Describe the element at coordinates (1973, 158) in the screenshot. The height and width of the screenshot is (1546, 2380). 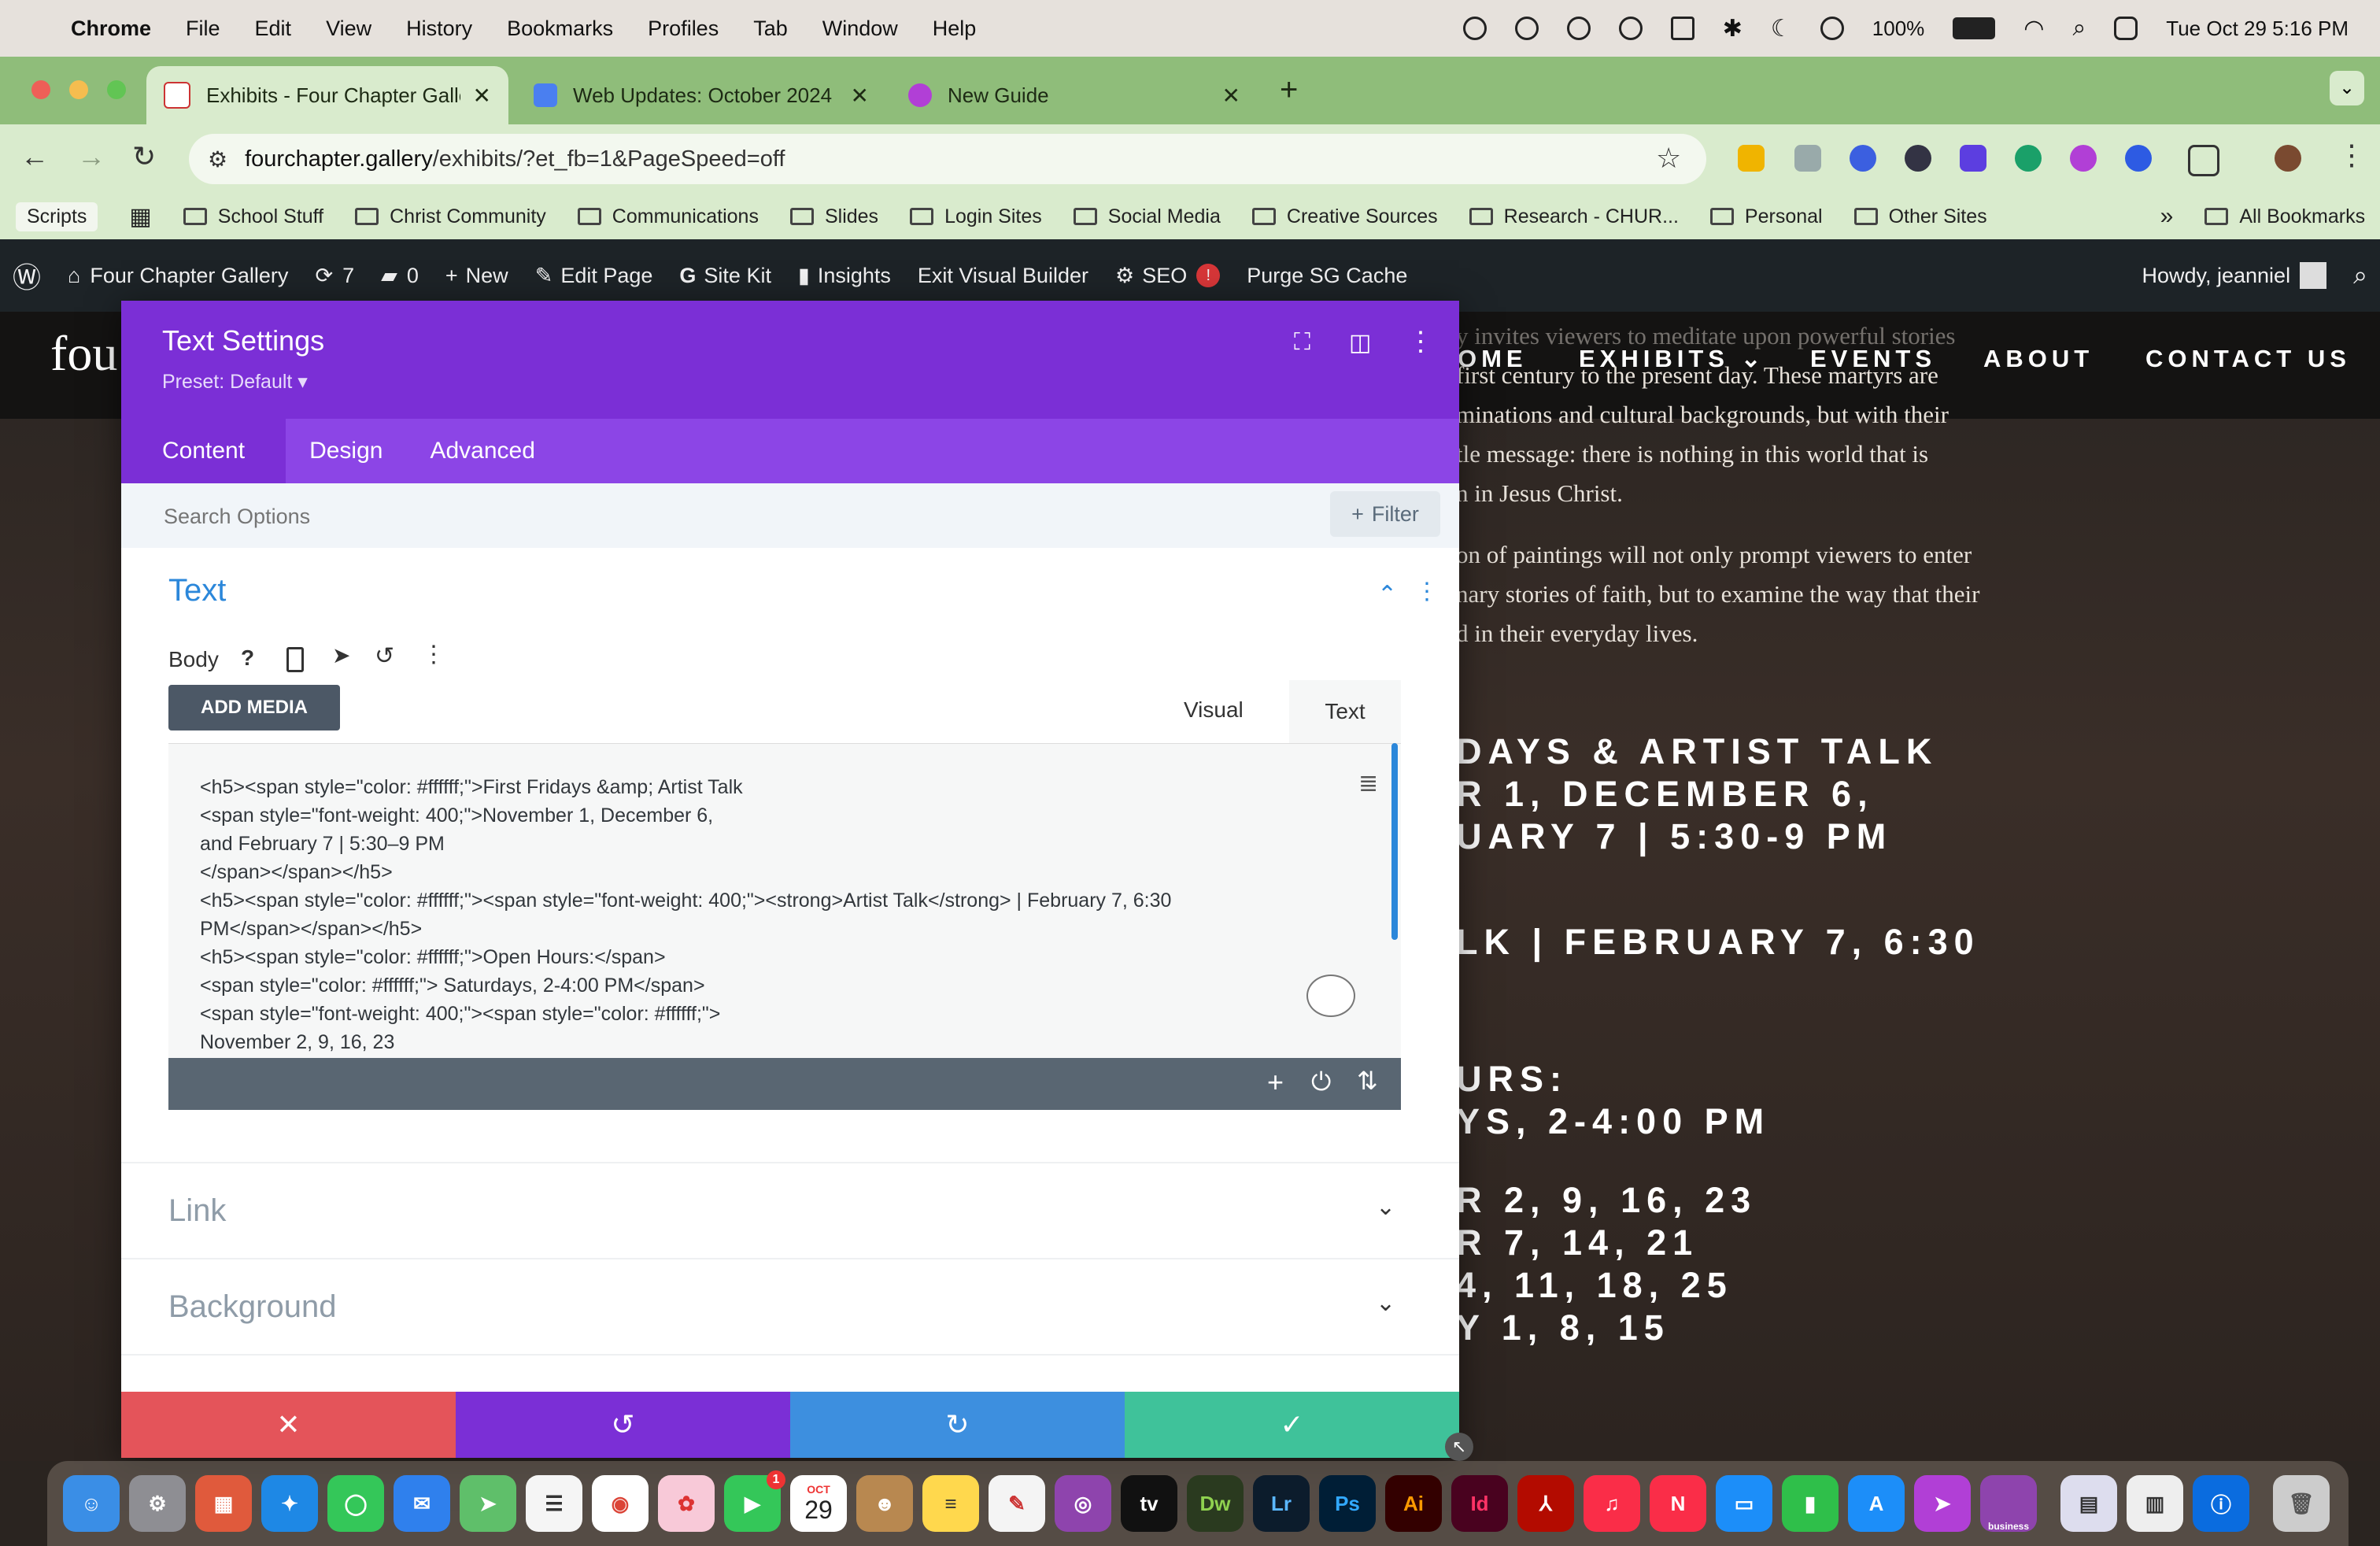
I see `extension-v-icon` at that location.